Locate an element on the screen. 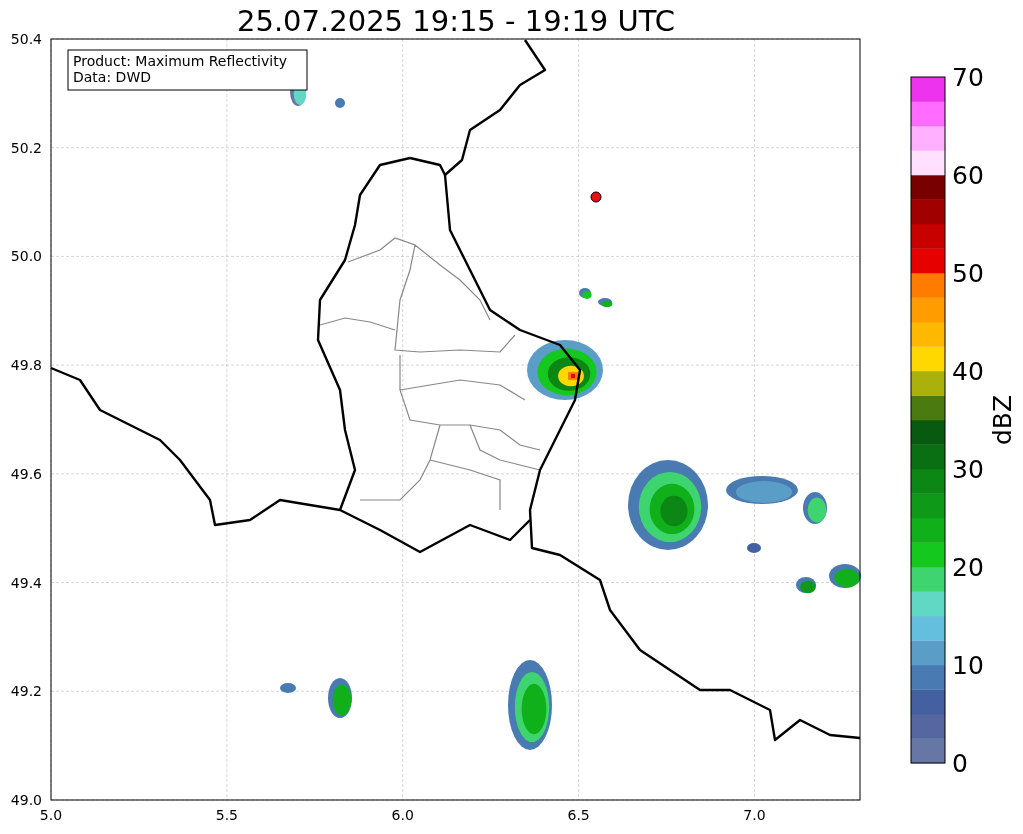  latitude-label: 49.0 is located at coordinates (26, 800).